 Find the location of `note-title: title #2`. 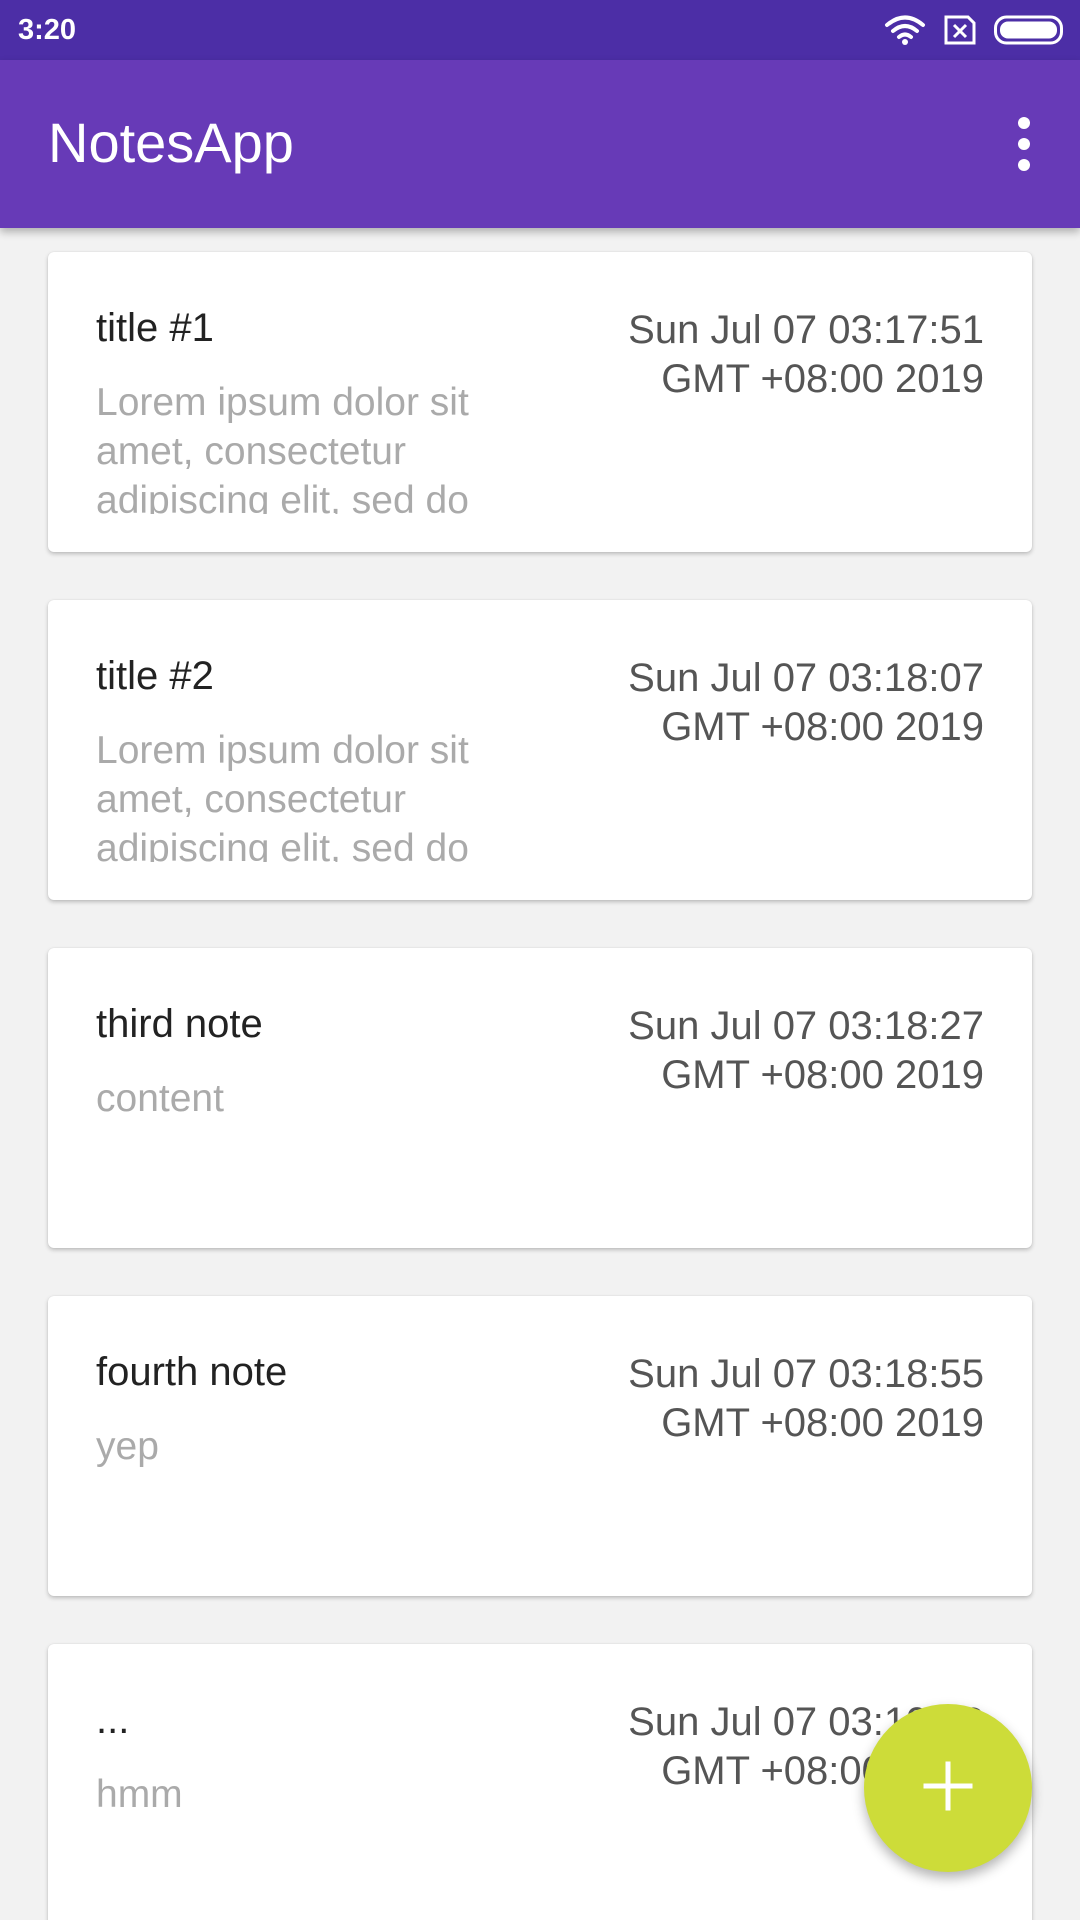

note-title: title #2 is located at coordinates (155, 676).